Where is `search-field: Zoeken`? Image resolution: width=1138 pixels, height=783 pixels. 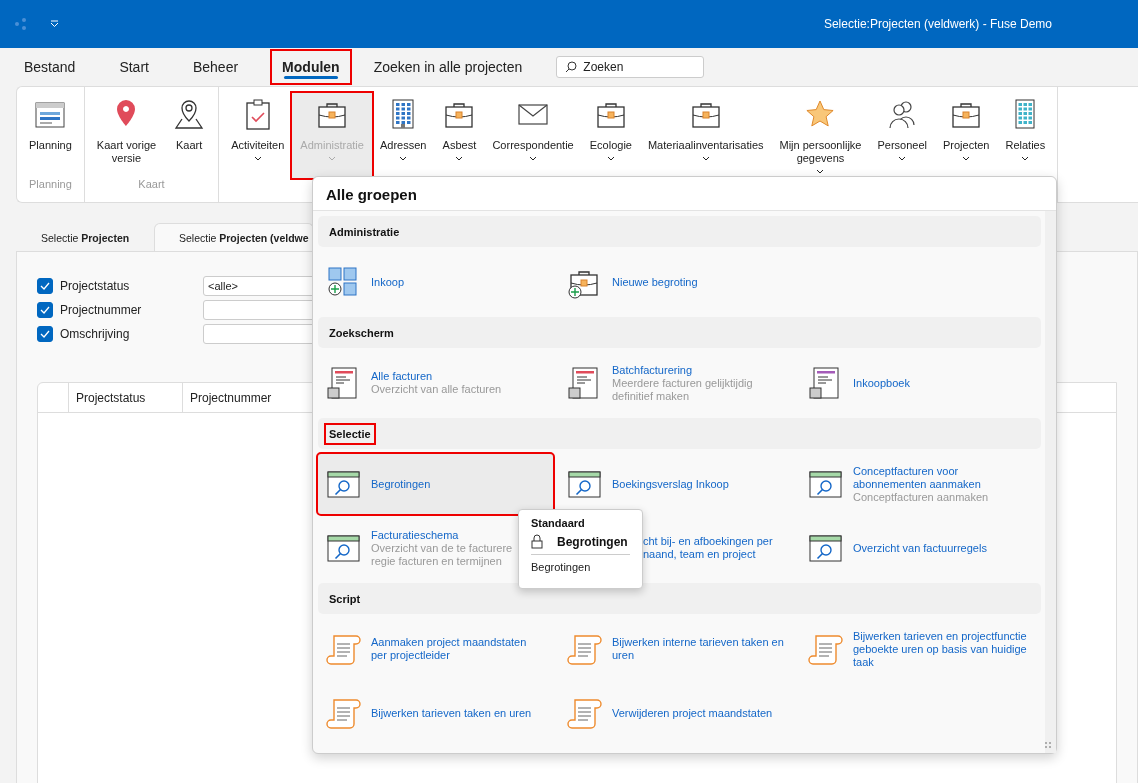
search-field: Zoeken is located at coordinates (630, 67).